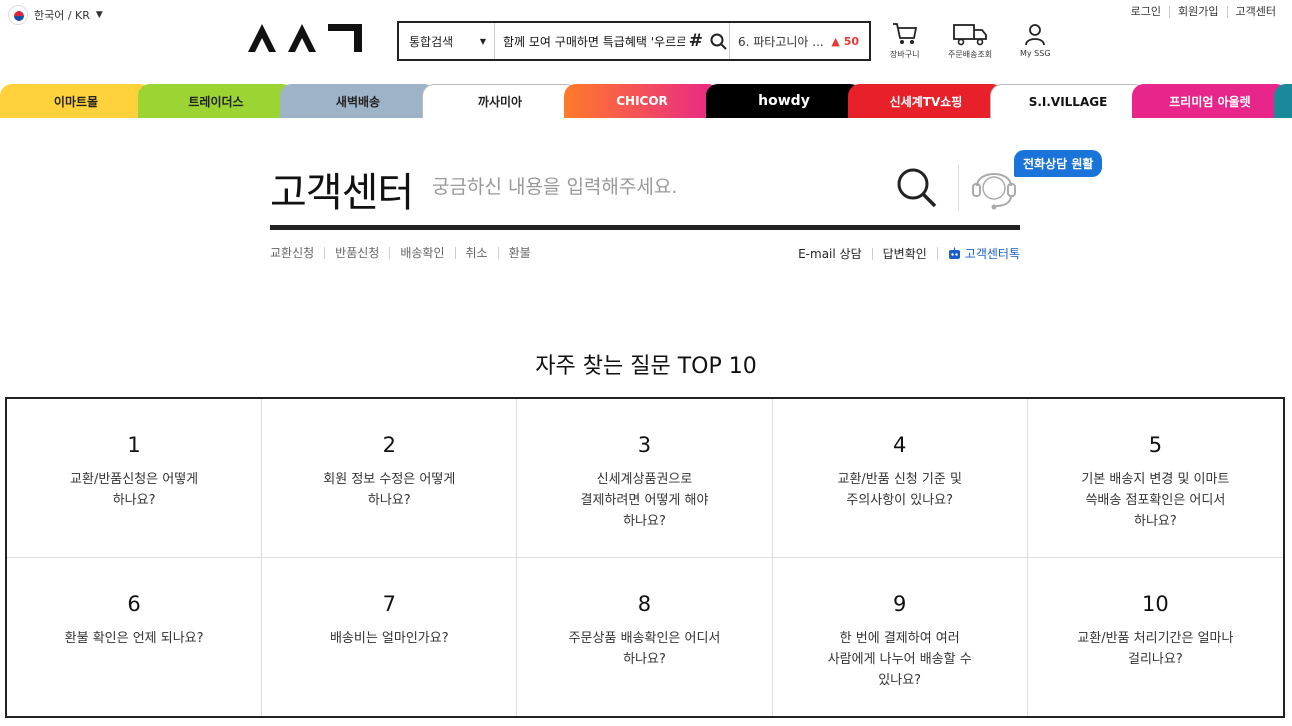  I want to click on mall-tab-premium-outlet: 프리미엄 아울렛, so click(1210, 101).